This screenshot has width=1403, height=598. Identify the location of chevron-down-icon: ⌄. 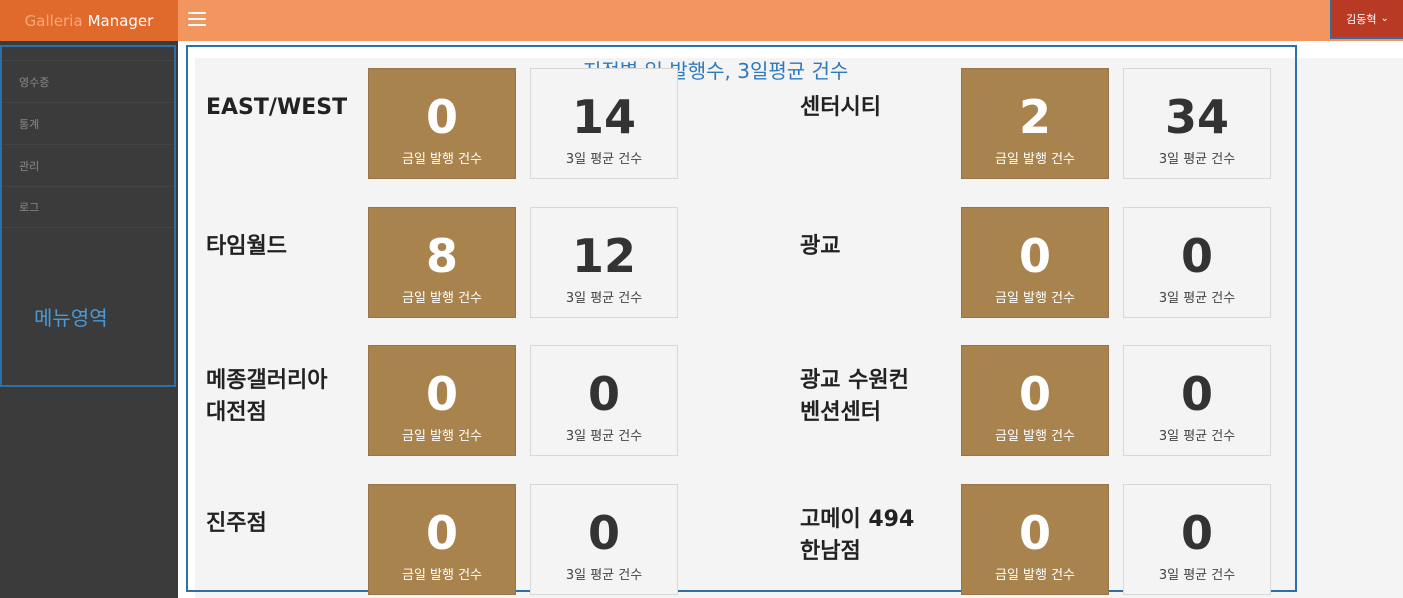
(1384, 18).